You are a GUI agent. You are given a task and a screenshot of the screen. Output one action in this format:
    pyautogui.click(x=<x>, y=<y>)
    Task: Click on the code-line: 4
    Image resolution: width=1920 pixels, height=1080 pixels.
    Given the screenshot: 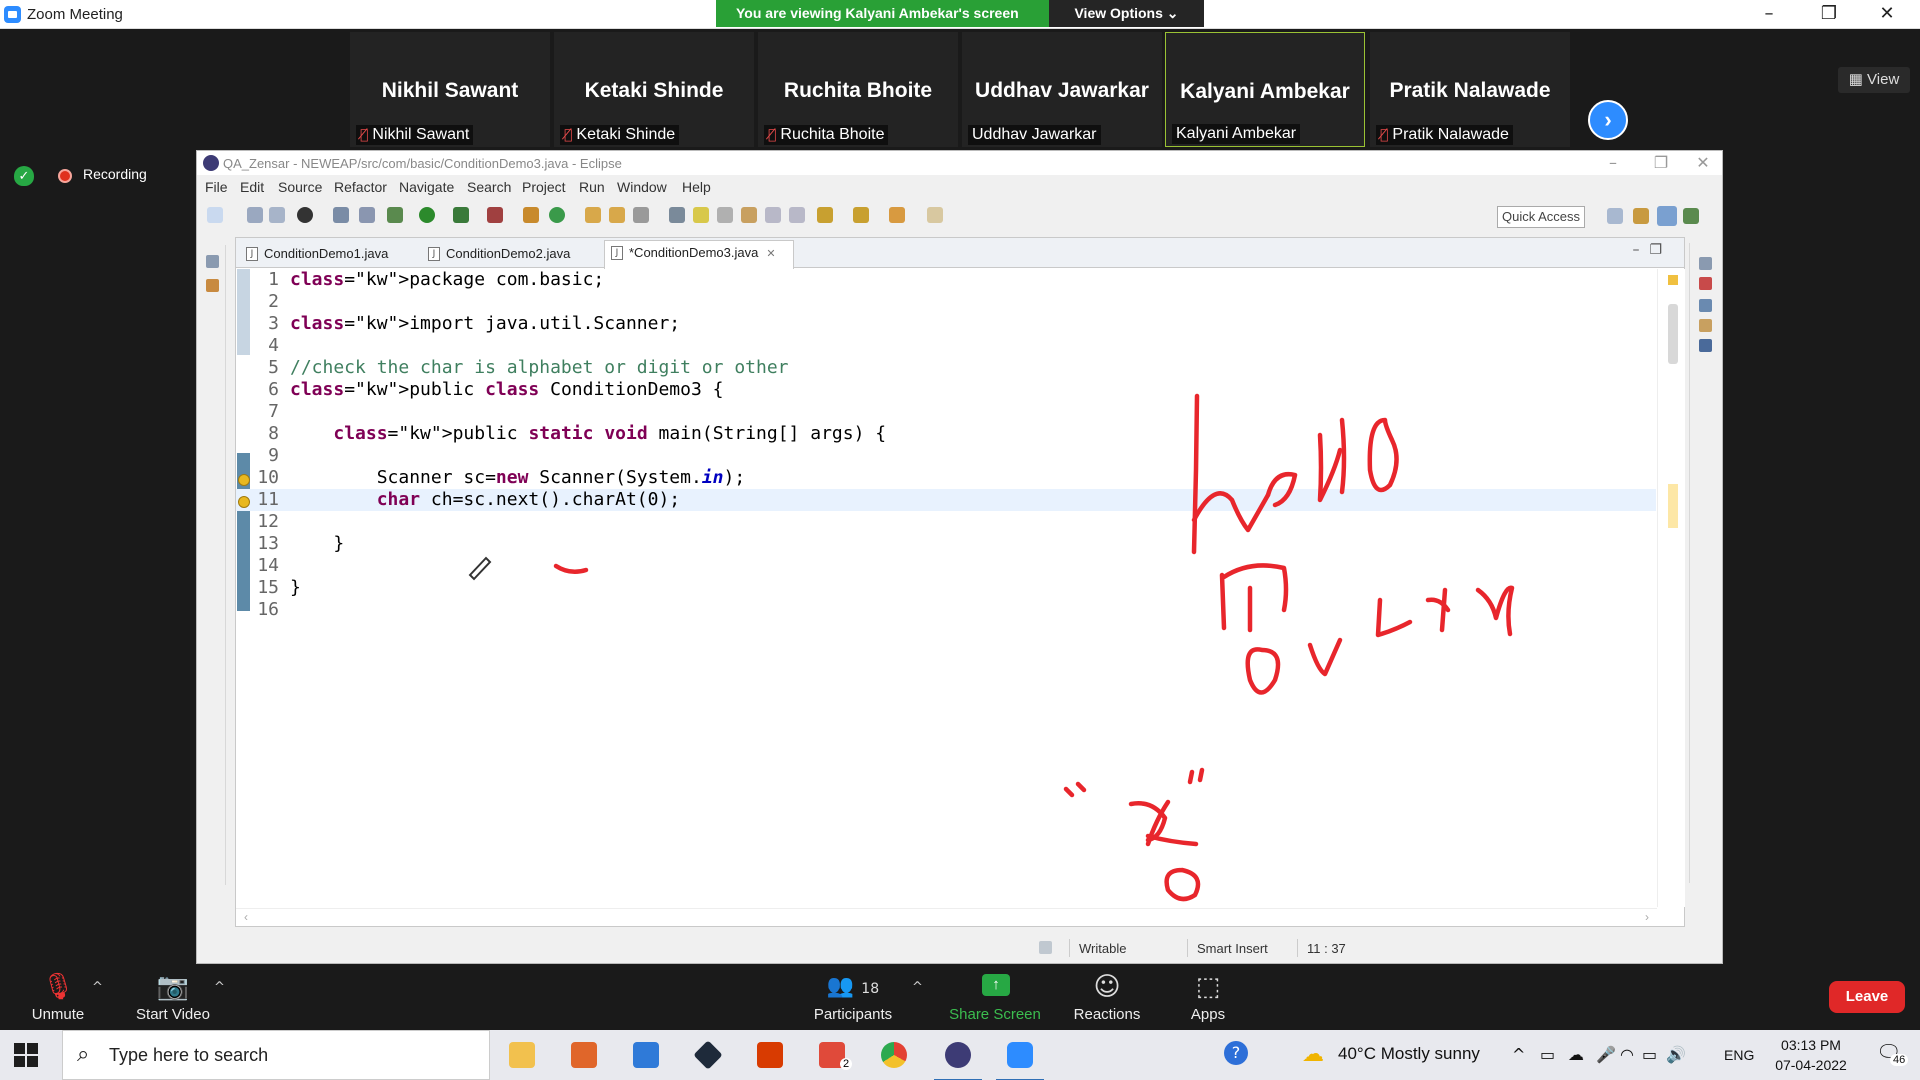 What is the action you would take?
    pyautogui.click(x=946, y=346)
    